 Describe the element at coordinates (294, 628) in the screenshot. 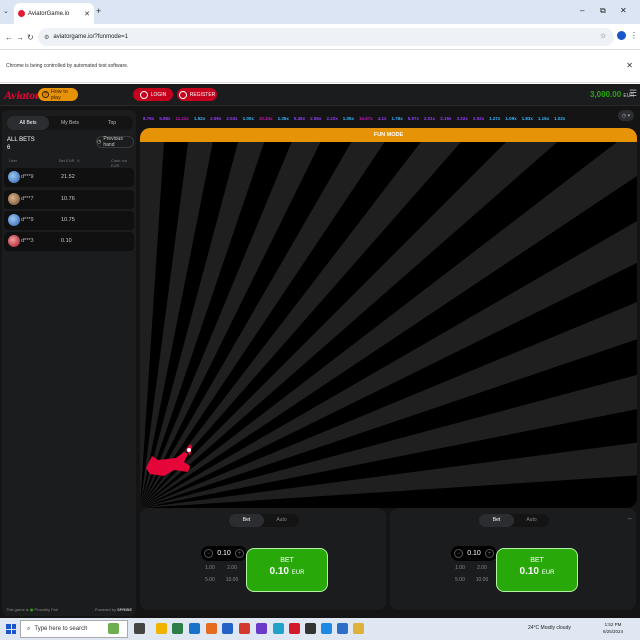

I see `opera-icon` at that location.